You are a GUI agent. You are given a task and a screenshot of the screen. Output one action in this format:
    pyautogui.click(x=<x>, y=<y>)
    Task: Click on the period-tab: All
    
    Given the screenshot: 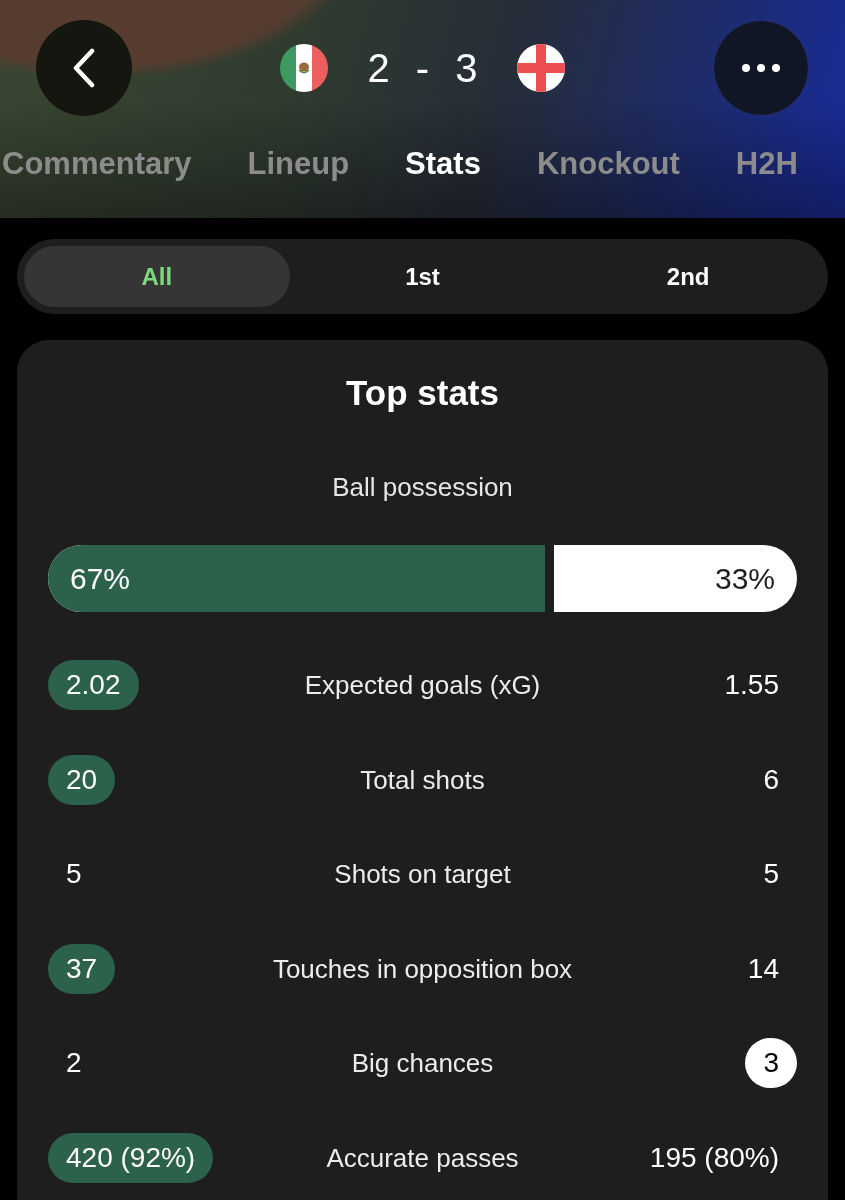 What is the action you would take?
    pyautogui.click(x=157, y=276)
    